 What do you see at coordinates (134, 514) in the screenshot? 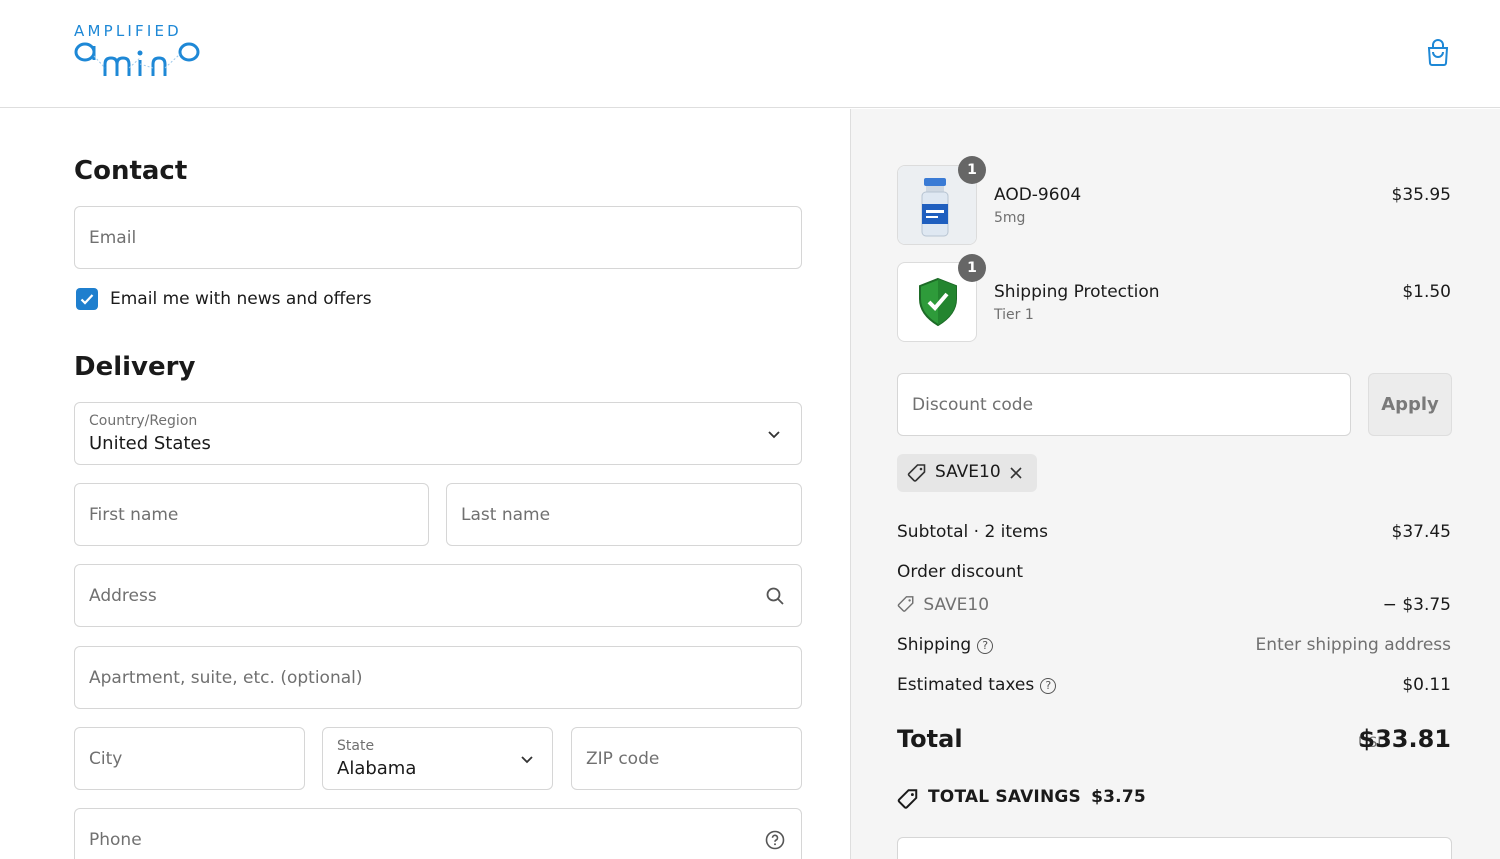
I see `first-name-placeholder: First name` at bounding box center [134, 514].